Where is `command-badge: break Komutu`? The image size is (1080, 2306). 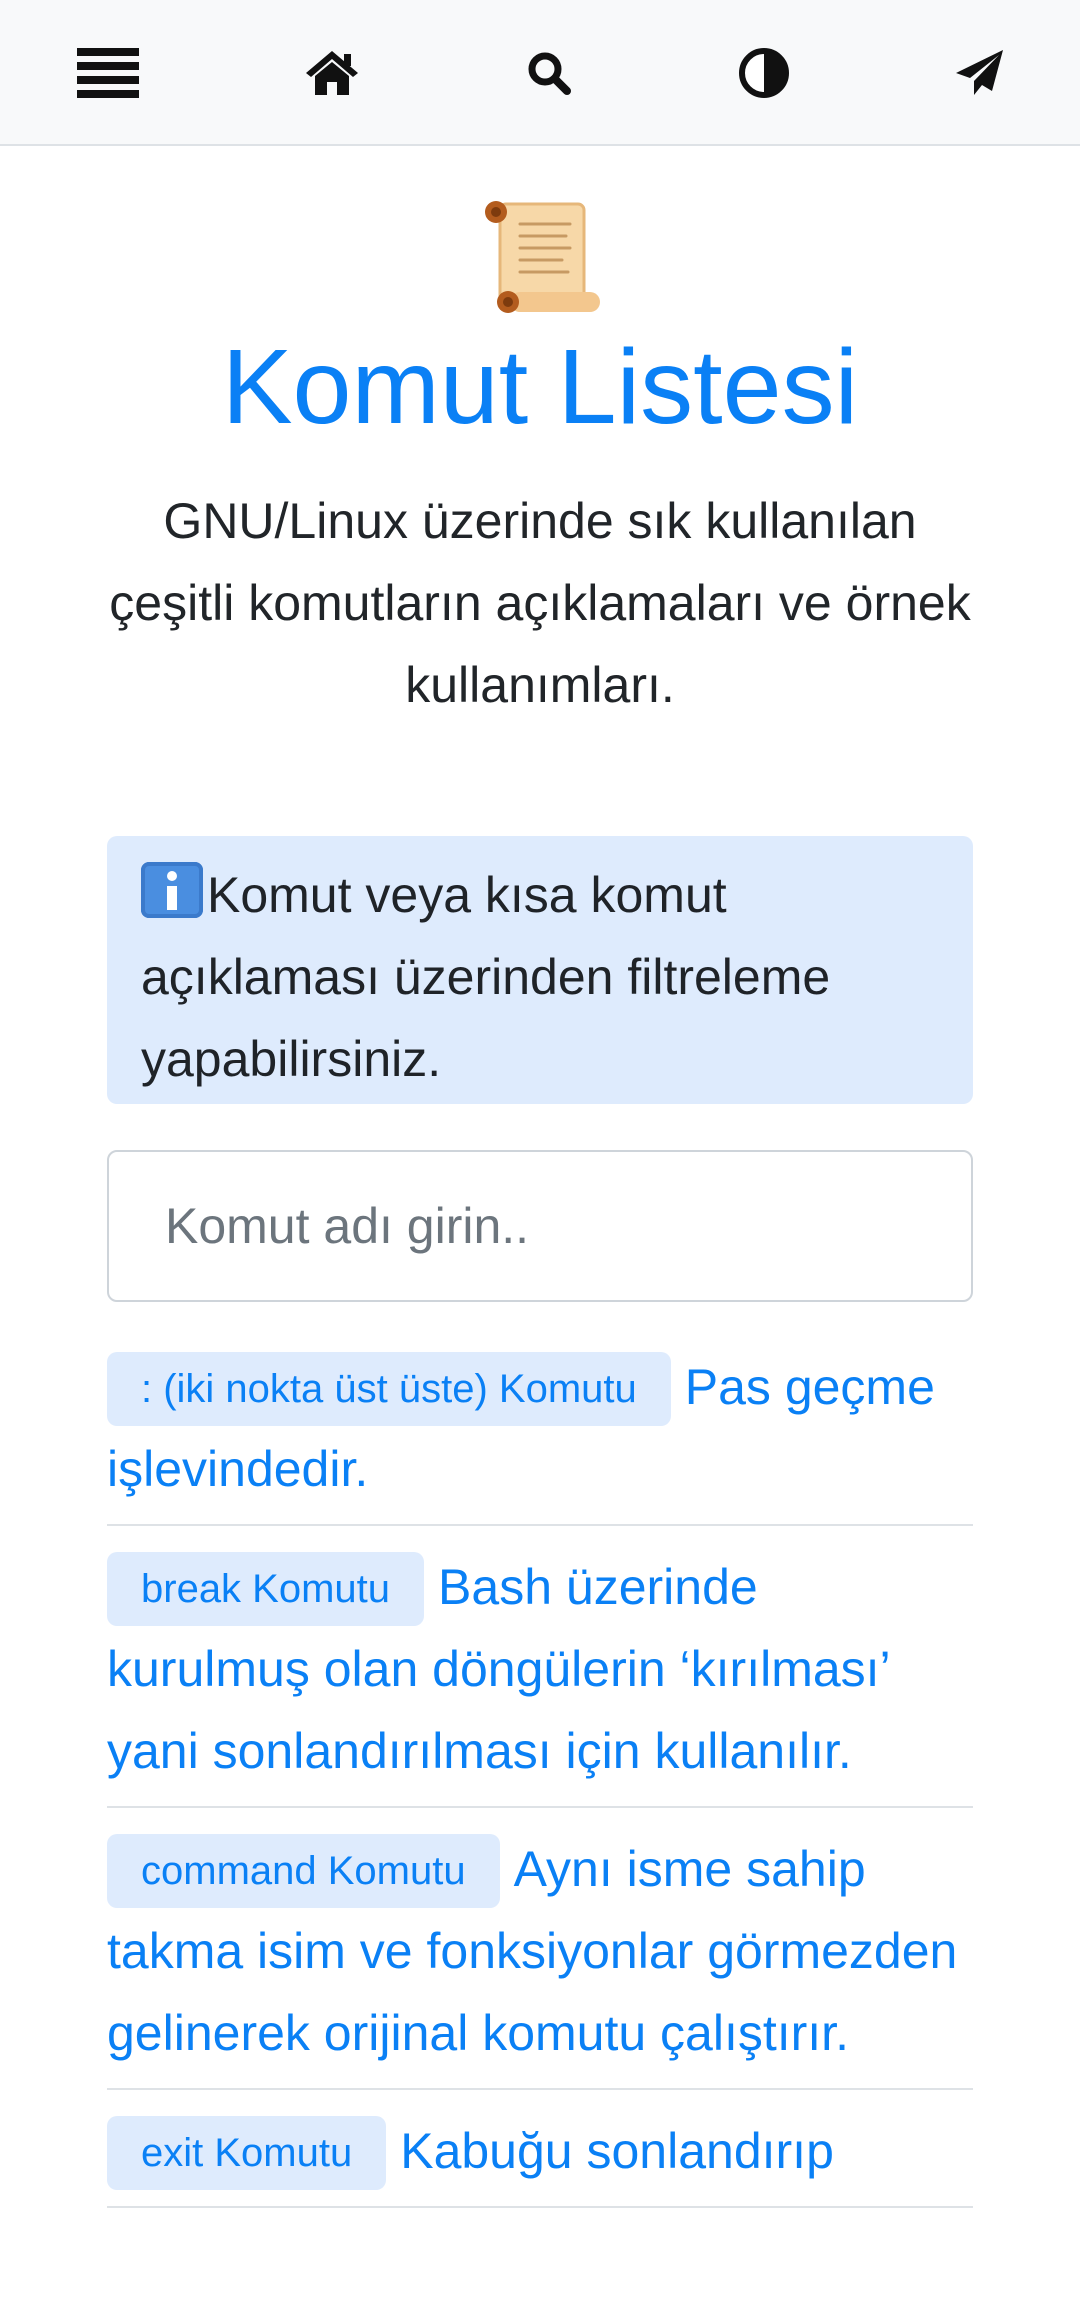
command-badge: break Komutu is located at coordinates (266, 1589).